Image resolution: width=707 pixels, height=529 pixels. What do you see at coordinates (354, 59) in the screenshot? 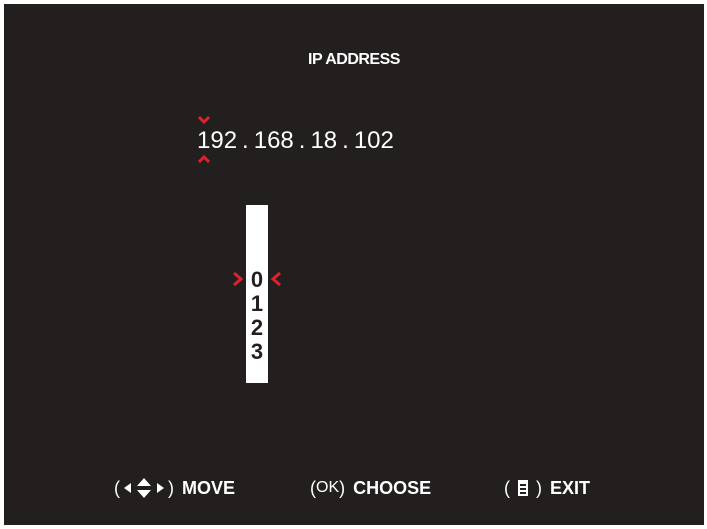
I see `page-title: IP ADDRESS` at bounding box center [354, 59].